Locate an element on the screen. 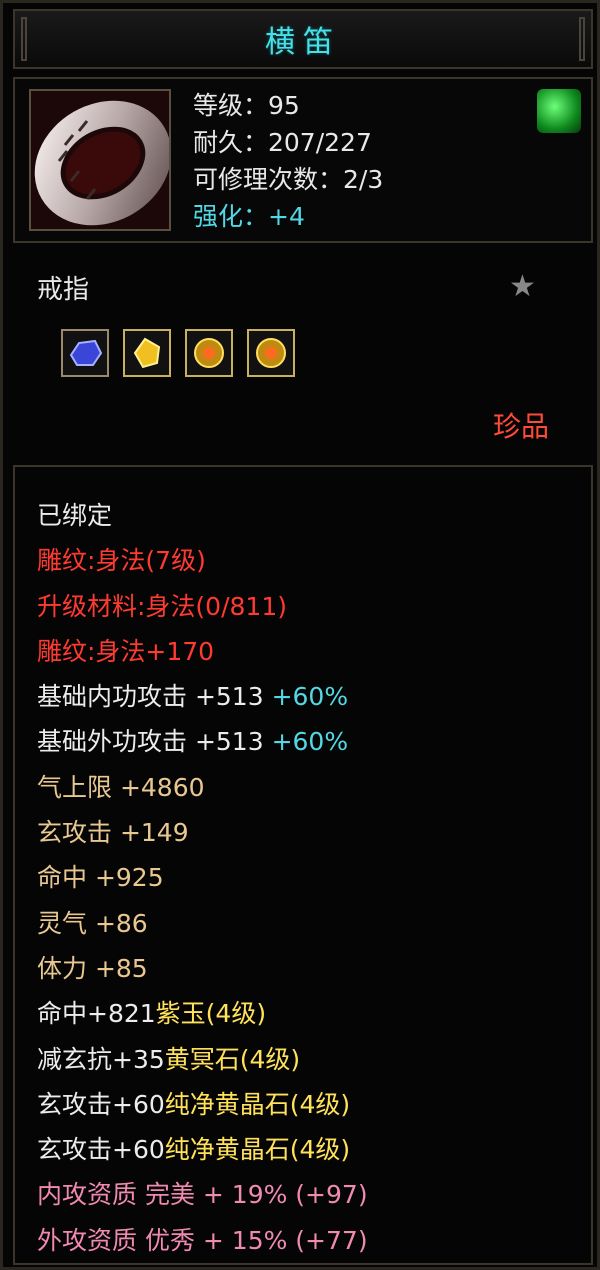 The width and height of the screenshot is (600, 1270). inner-attack-value: 基础内功攻击 +513 is located at coordinates (154, 697).